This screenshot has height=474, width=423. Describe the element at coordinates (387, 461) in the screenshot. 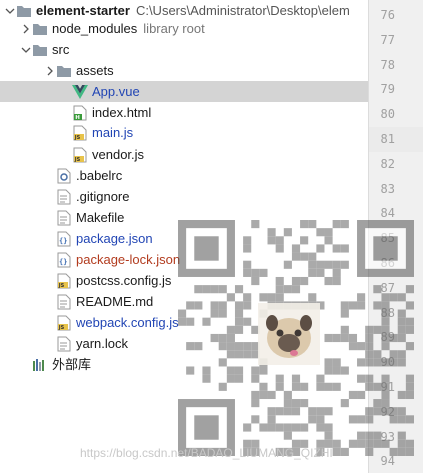

I see `line-number: 94` at that location.